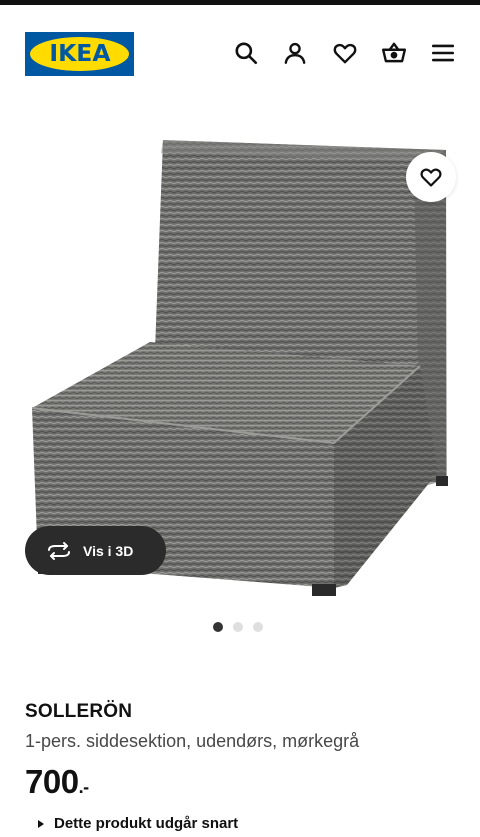 This screenshot has width=480, height=837. What do you see at coordinates (246, 53) in the screenshot?
I see `search-icon` at bounding box center [246, 53].